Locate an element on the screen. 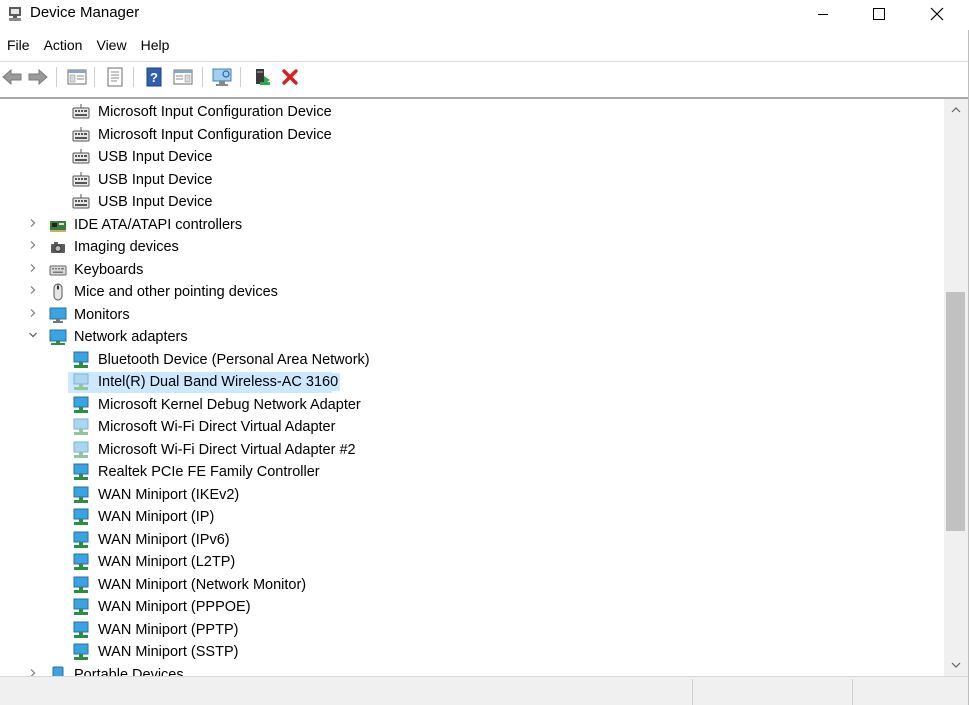 This screenshot has height=705, width=969. tree-item-intel-r-dual-band-wireless-ac-3160: Intel(R) Dual Band Wireless-AC 3160 is located at coordinates (470, 382).